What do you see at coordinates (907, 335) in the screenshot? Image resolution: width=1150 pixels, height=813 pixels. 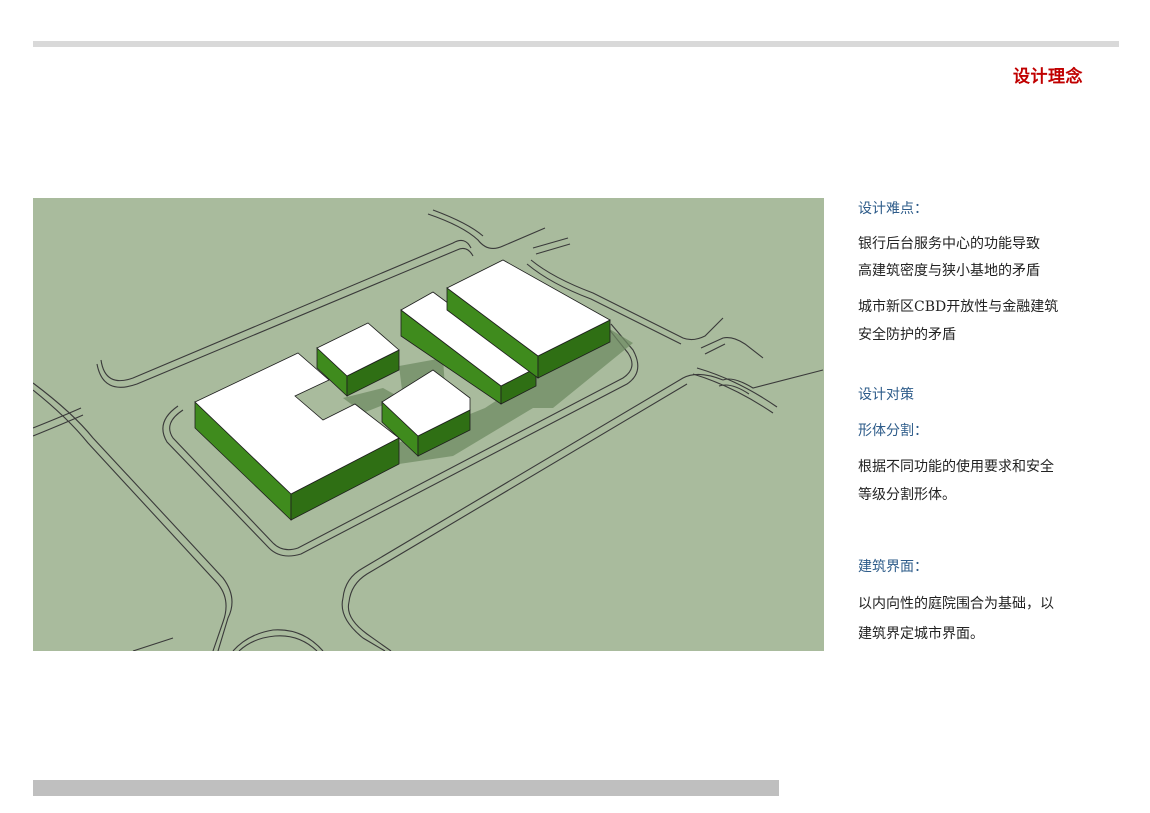 I see `difficulty-line-4: 安全防护的矛盾` at bounding box center [907, 335].